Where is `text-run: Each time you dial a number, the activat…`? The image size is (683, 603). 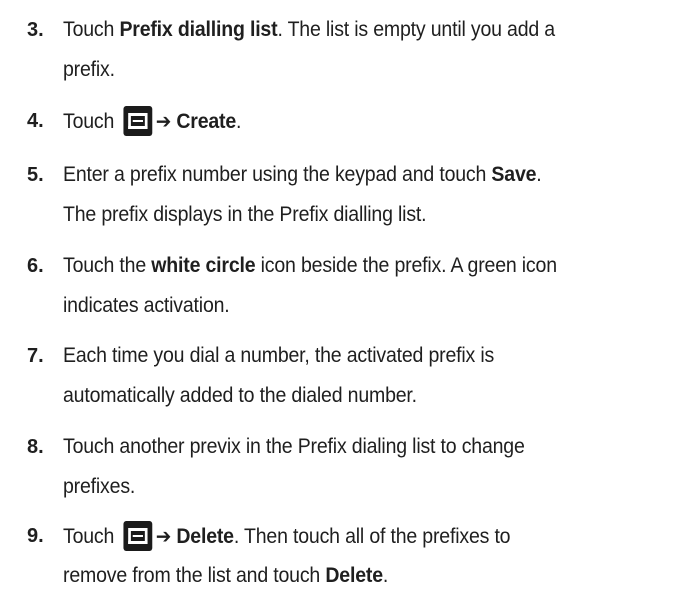 text-run: Each time you dial a number, the activat… is located at coordinates (279, 355).